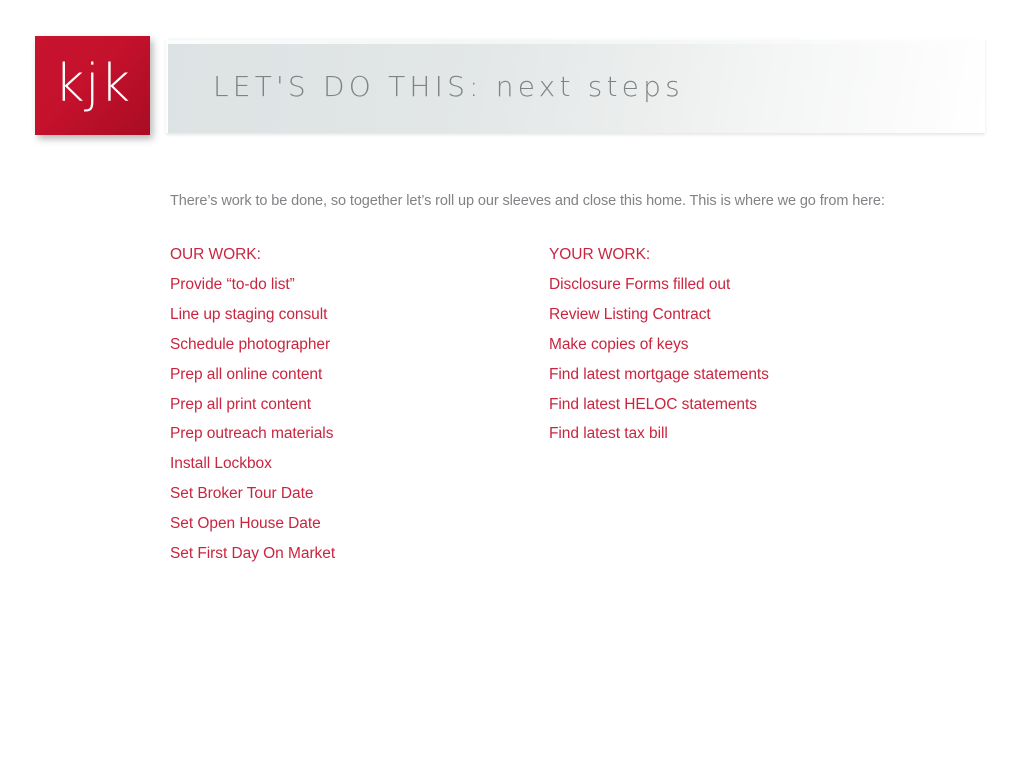  I want to click on brand-logo: kjk, so click(92, 85).